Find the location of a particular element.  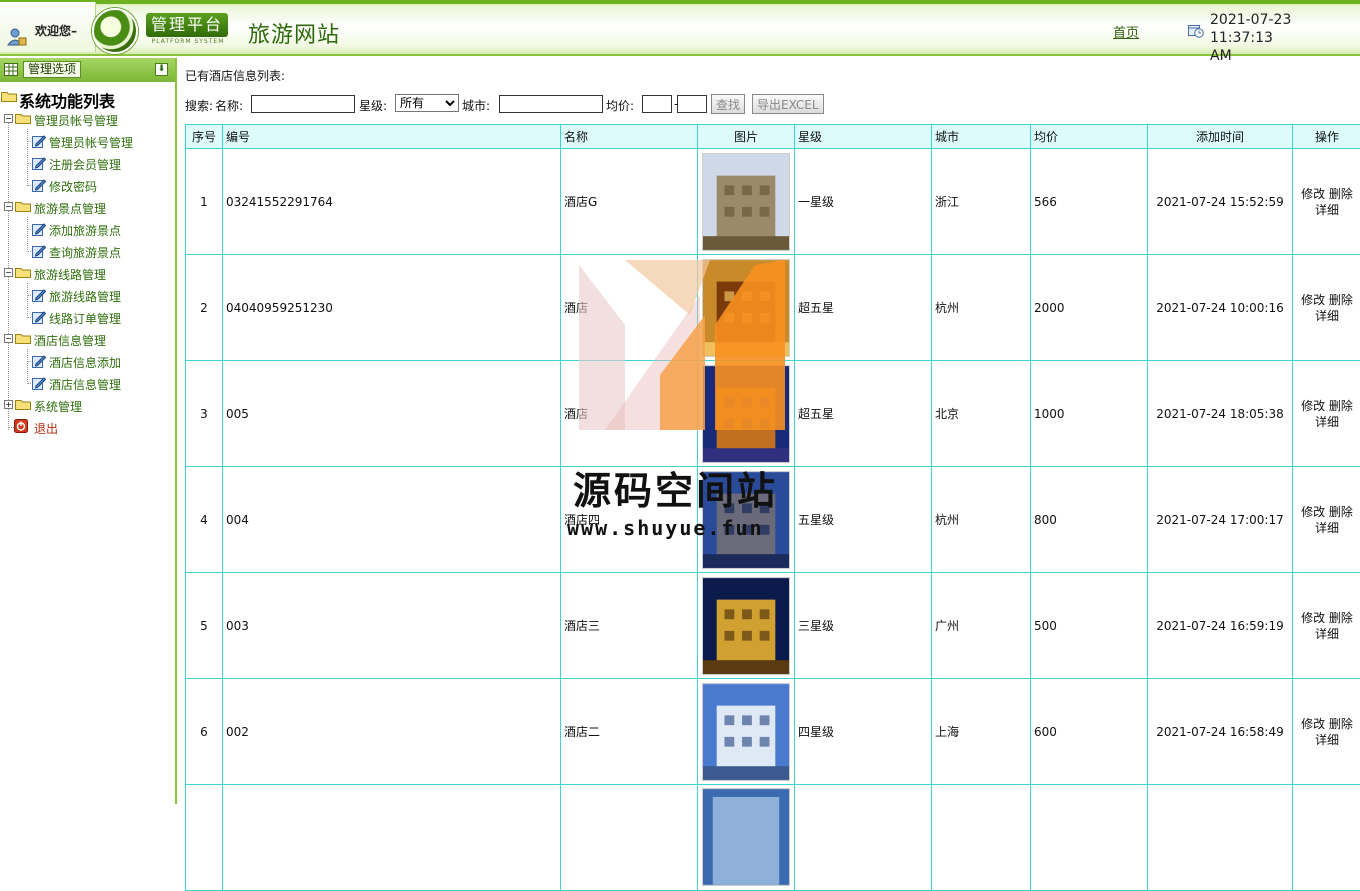

name-label: 名称: is located at coordinates (229, 105).